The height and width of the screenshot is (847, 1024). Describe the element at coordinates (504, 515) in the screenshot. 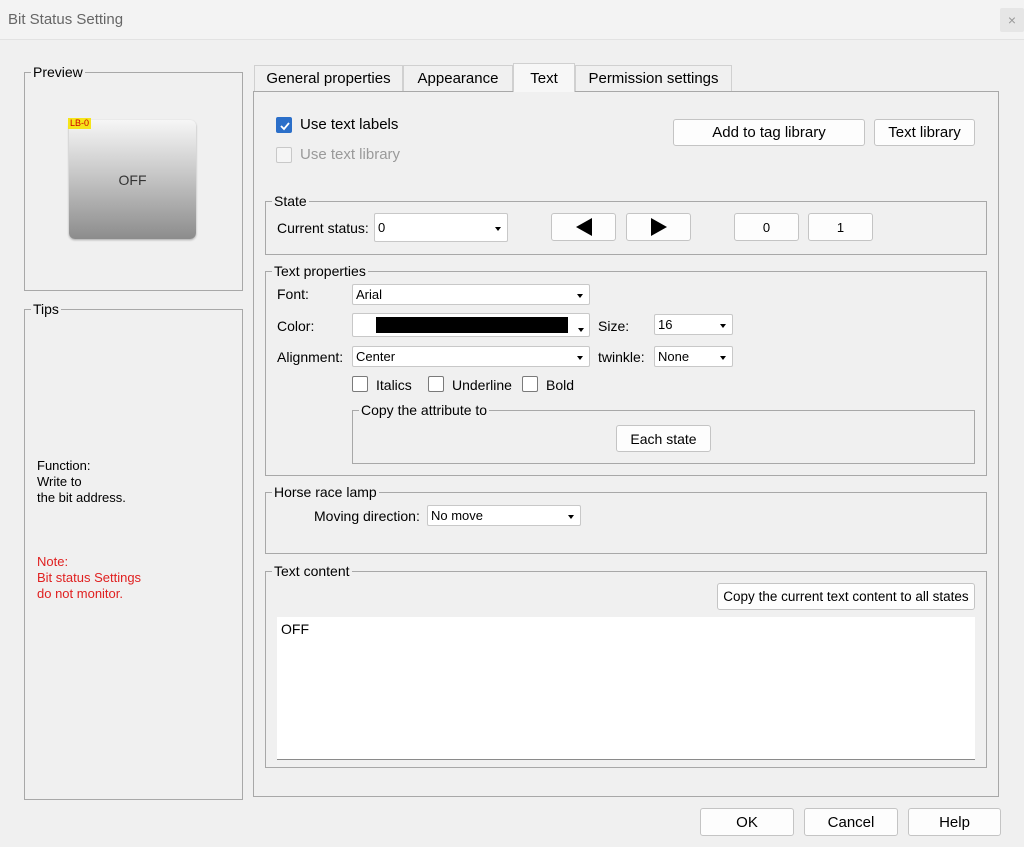

I see `moving-direction-select: No move` at that location.